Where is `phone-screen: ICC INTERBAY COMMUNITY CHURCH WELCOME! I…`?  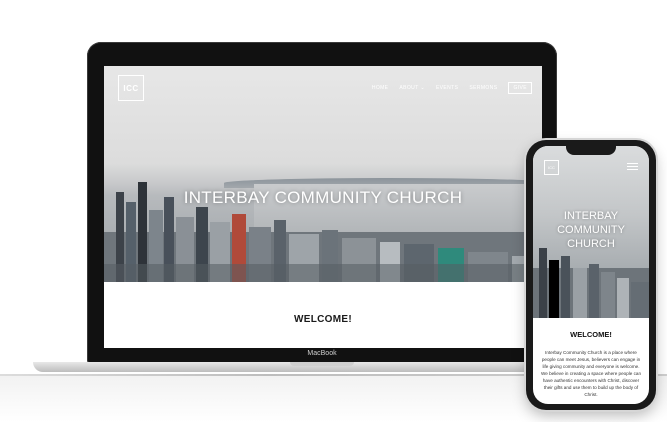 phone-screen: ICC INTERBAY COMMUNITY CHURCH WELCOME! I… is located at coordinates (591, 275).